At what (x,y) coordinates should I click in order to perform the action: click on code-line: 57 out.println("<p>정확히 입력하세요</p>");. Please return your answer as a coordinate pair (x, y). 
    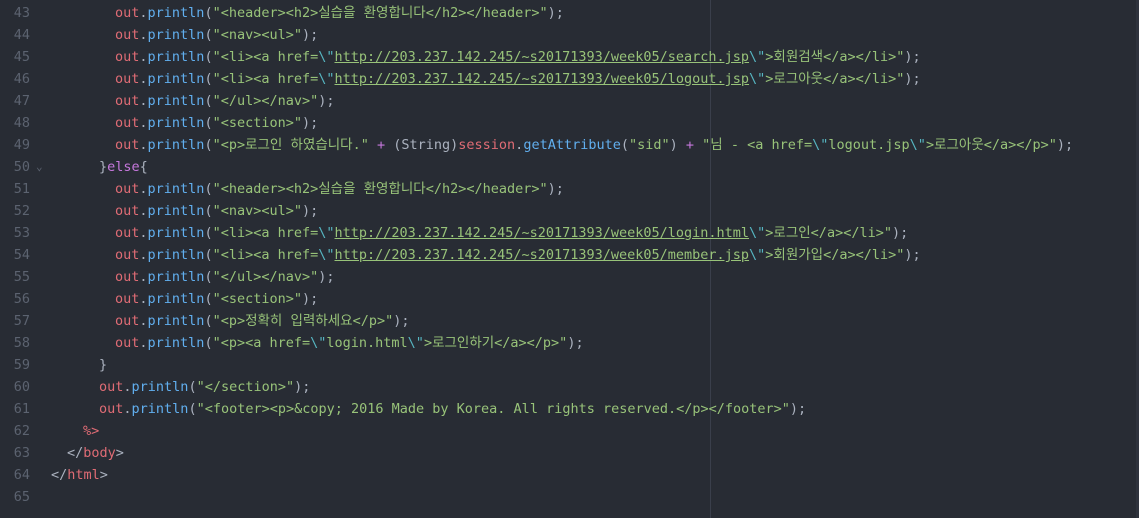
    Looking at the image, I should click on (569, 321).